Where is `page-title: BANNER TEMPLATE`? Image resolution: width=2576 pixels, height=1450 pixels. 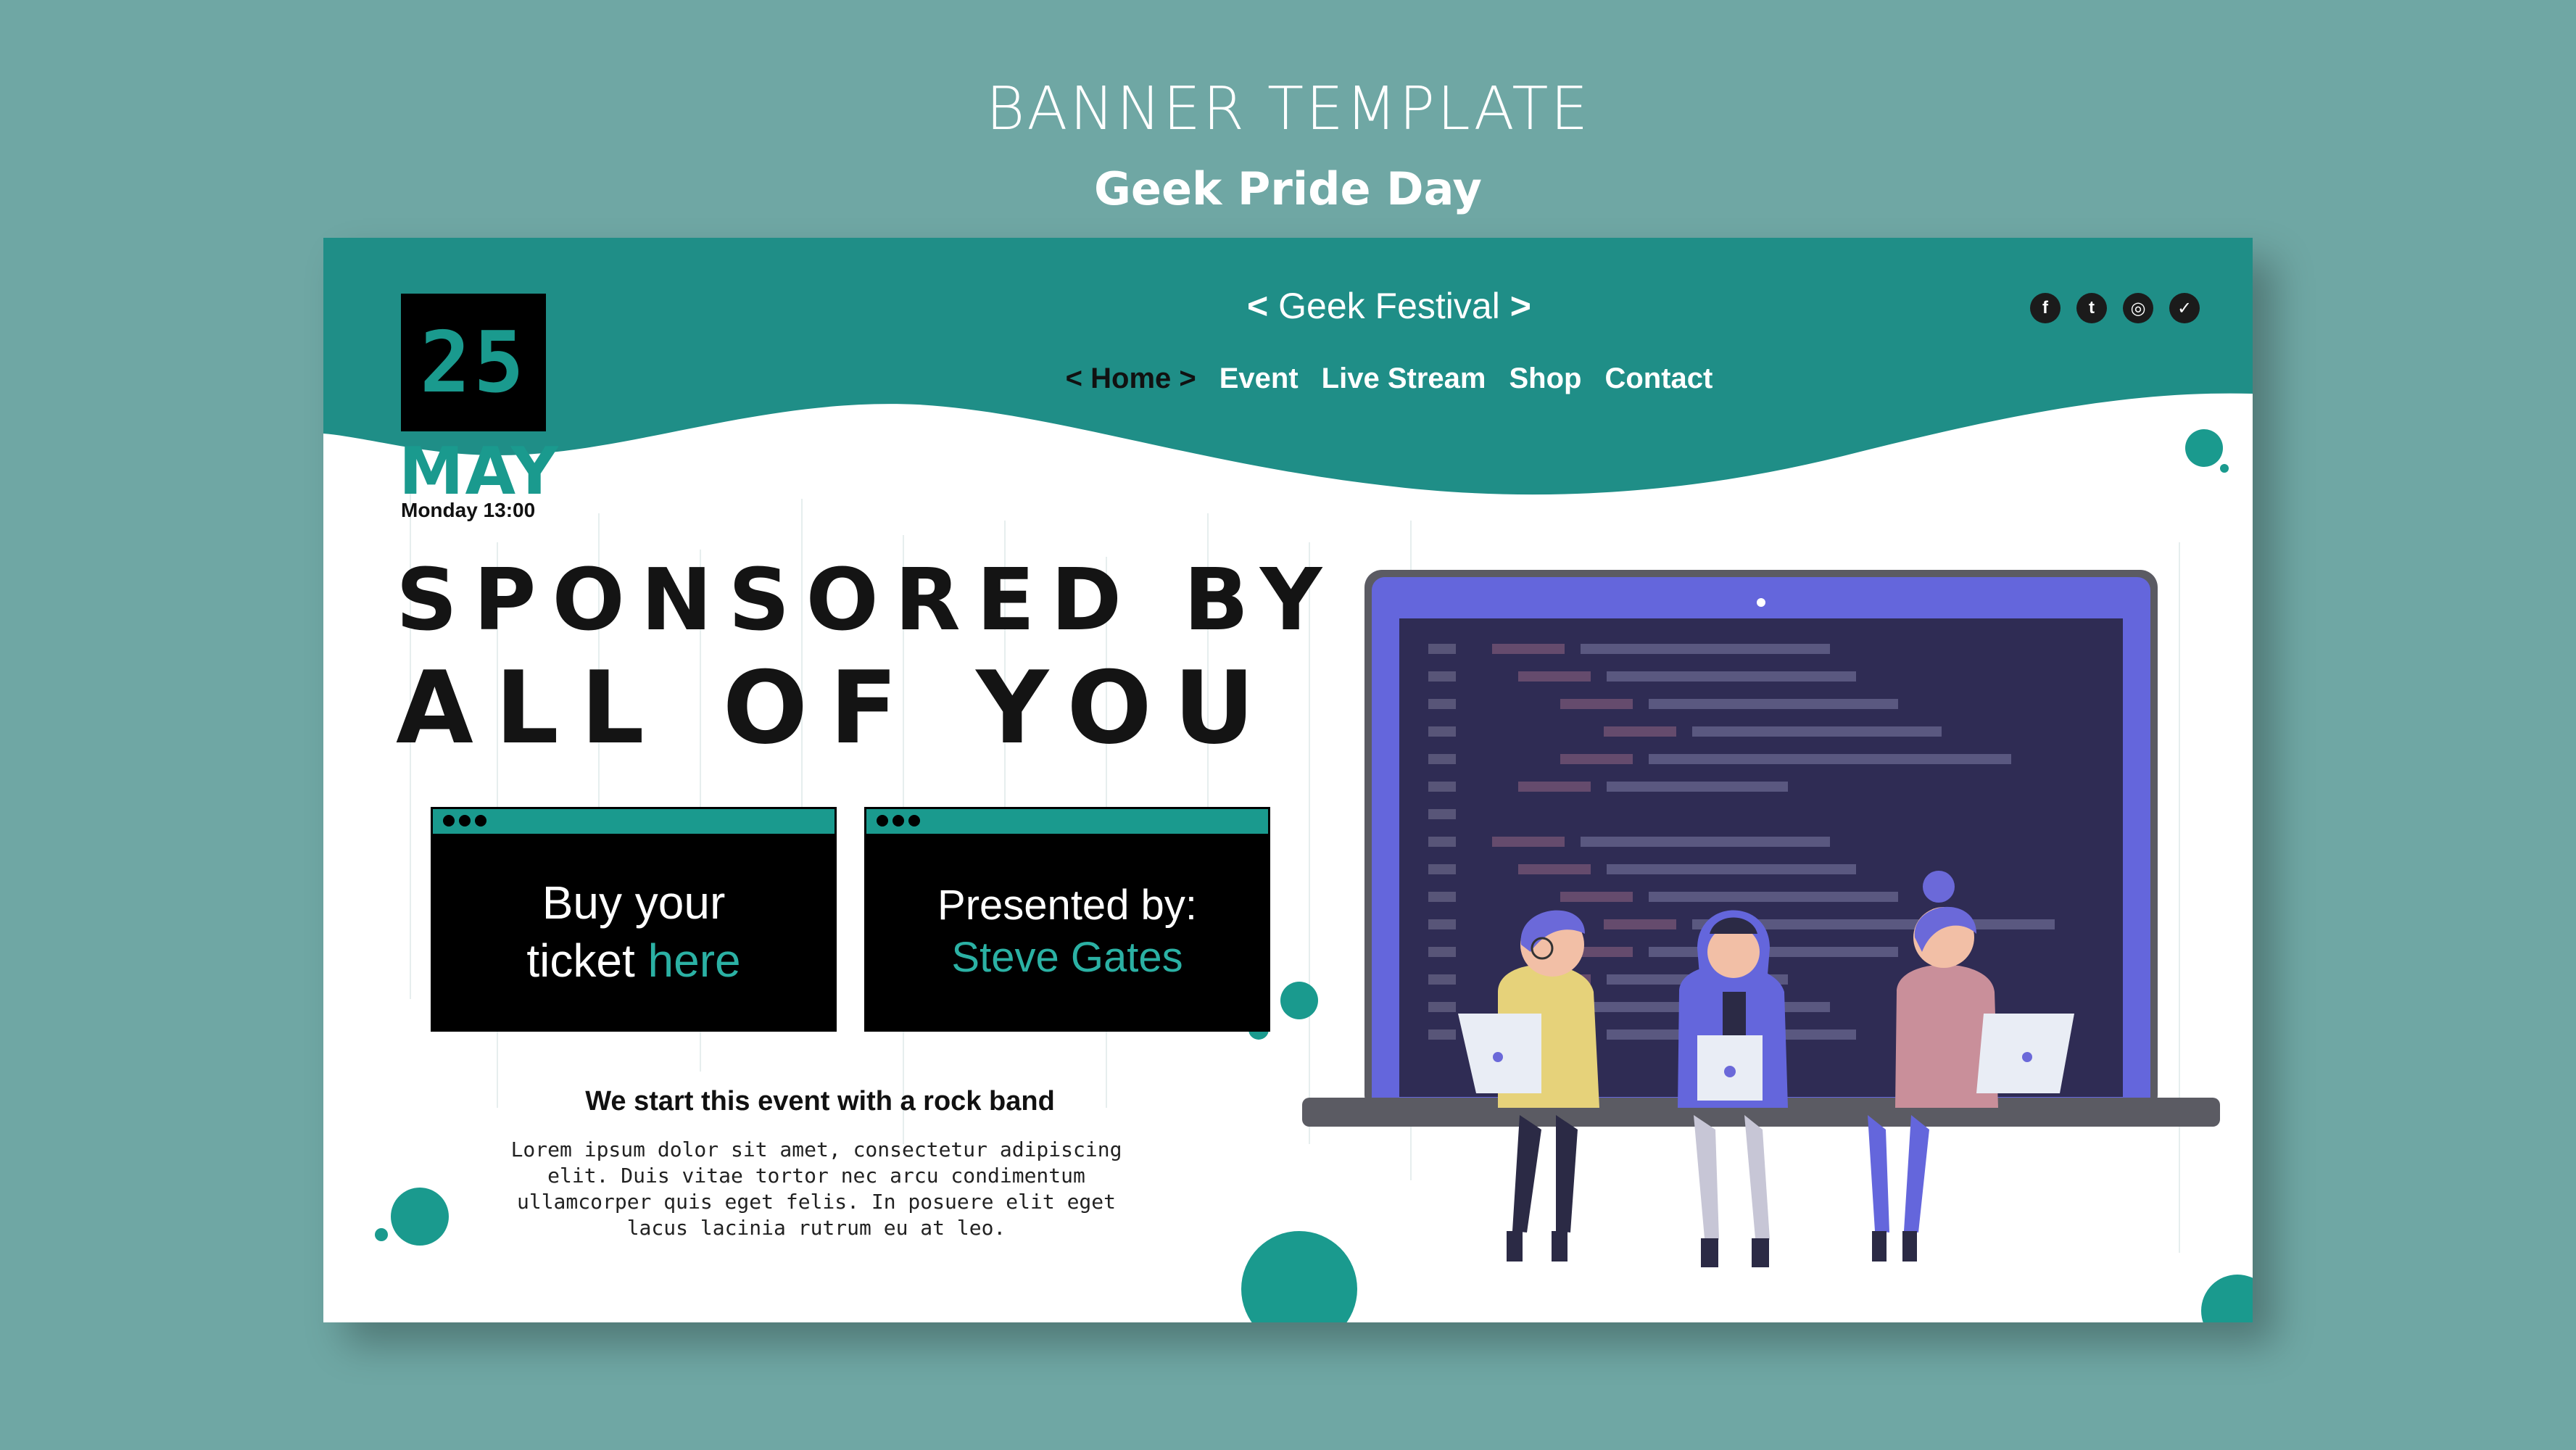 page-title: BANNER TEMPLATE is located at coordinates (1288, 109).